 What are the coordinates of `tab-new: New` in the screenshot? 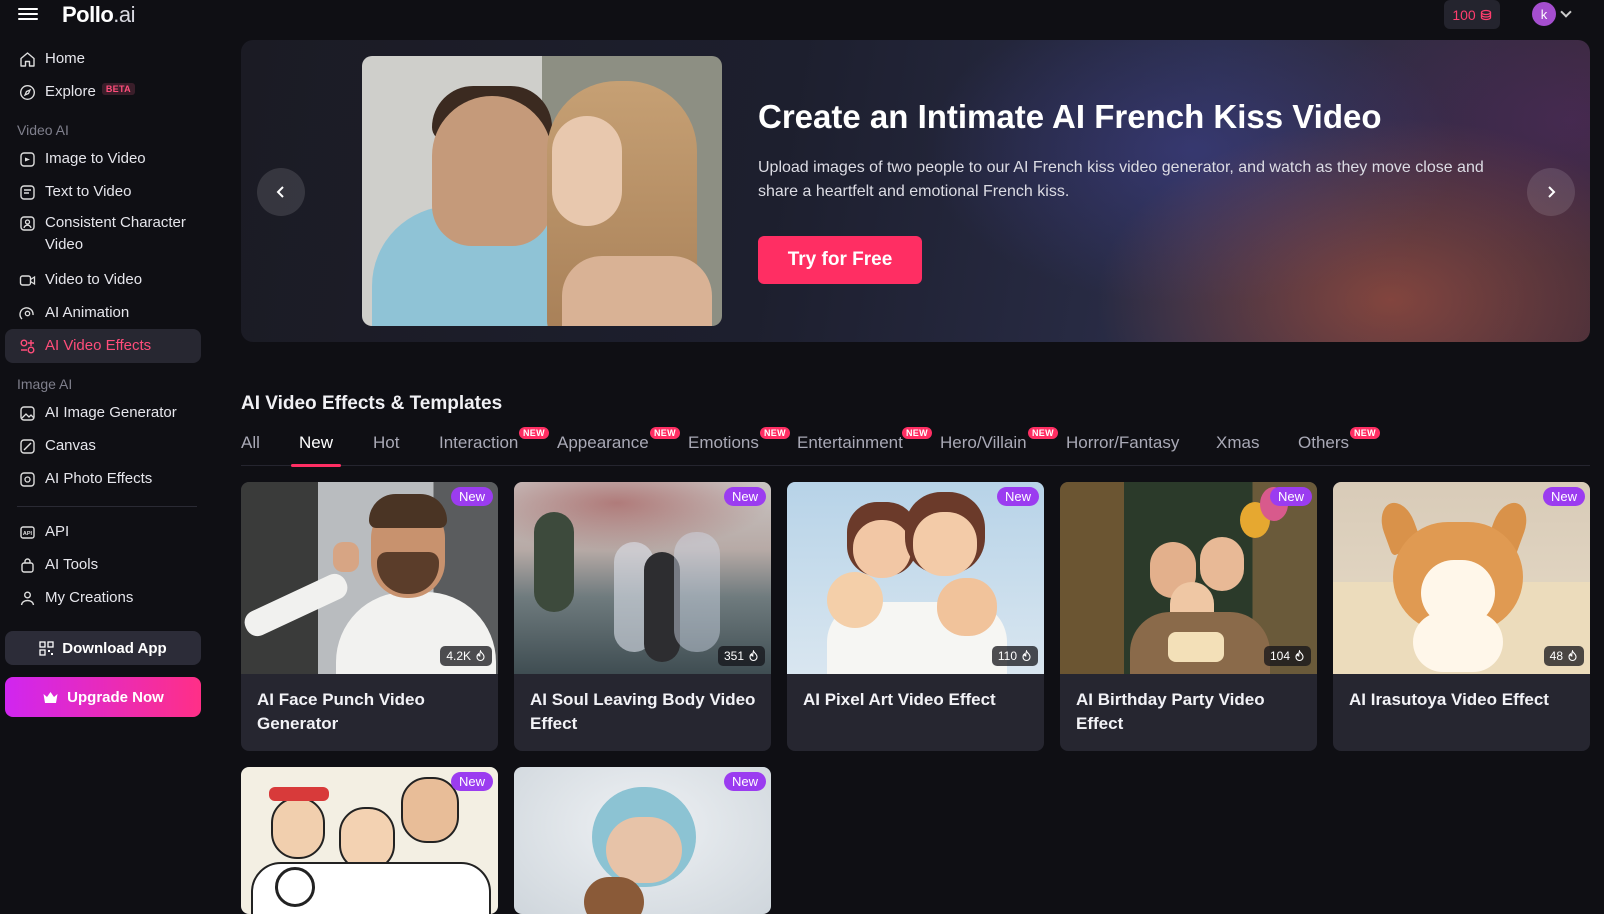 It's located at (316, 450).